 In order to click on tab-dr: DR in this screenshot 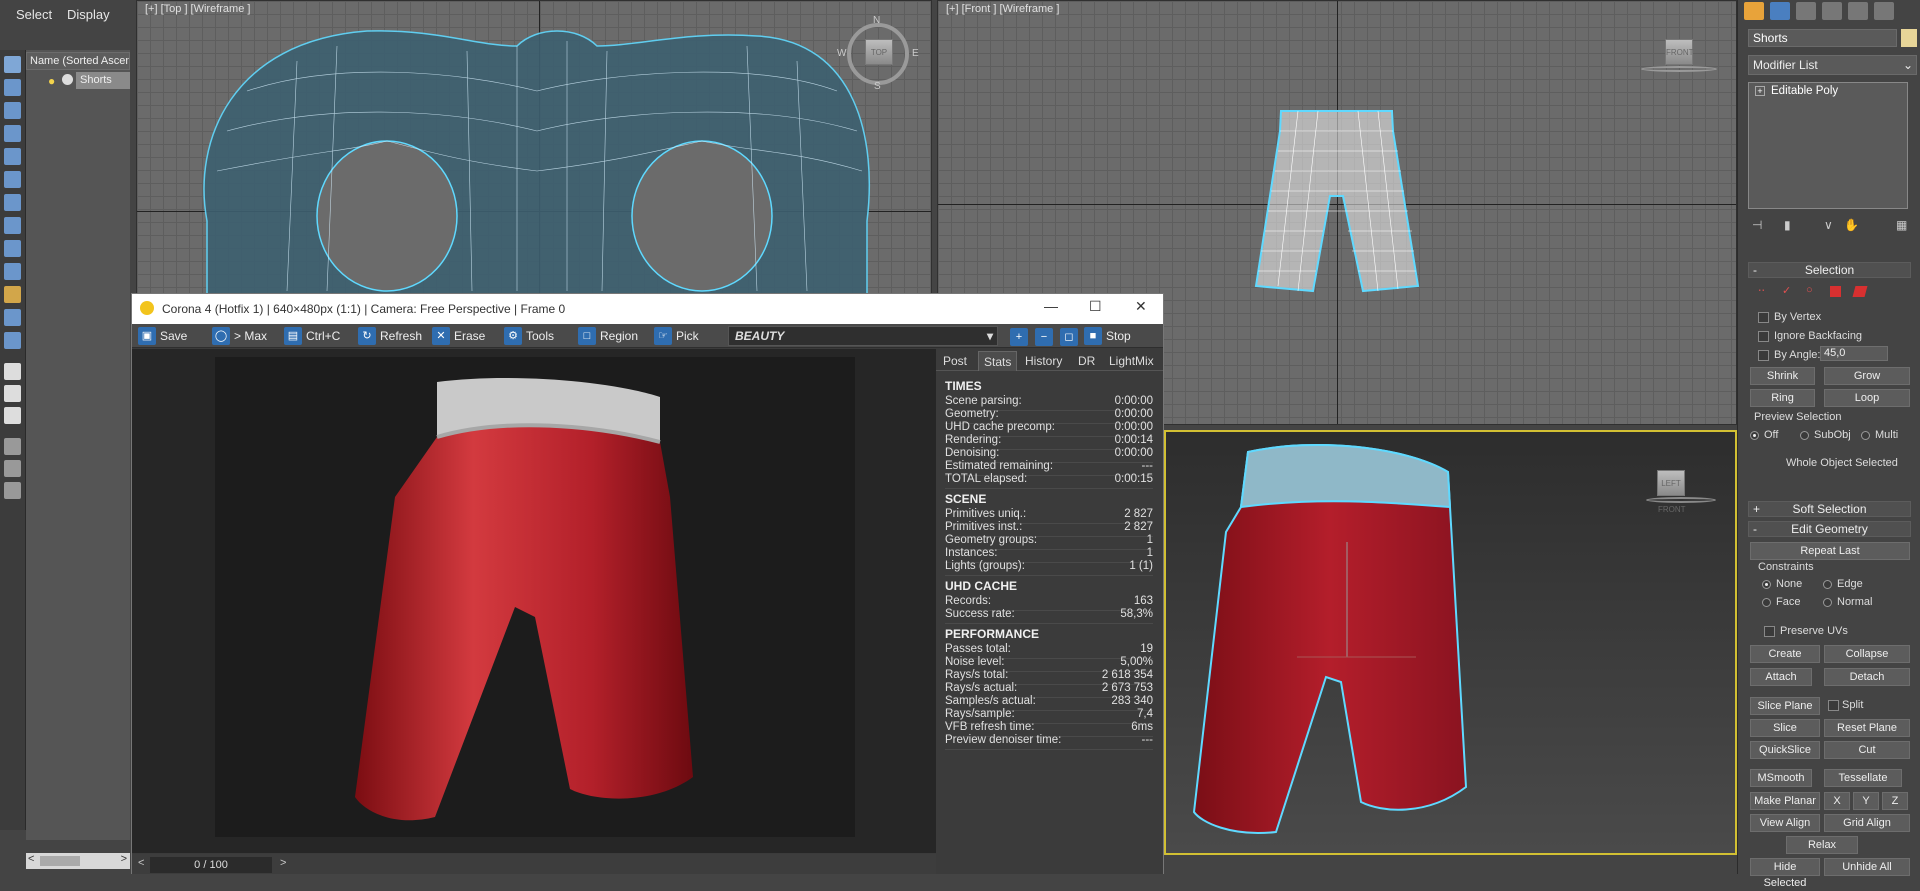, I will do `click(1086, 361)`.